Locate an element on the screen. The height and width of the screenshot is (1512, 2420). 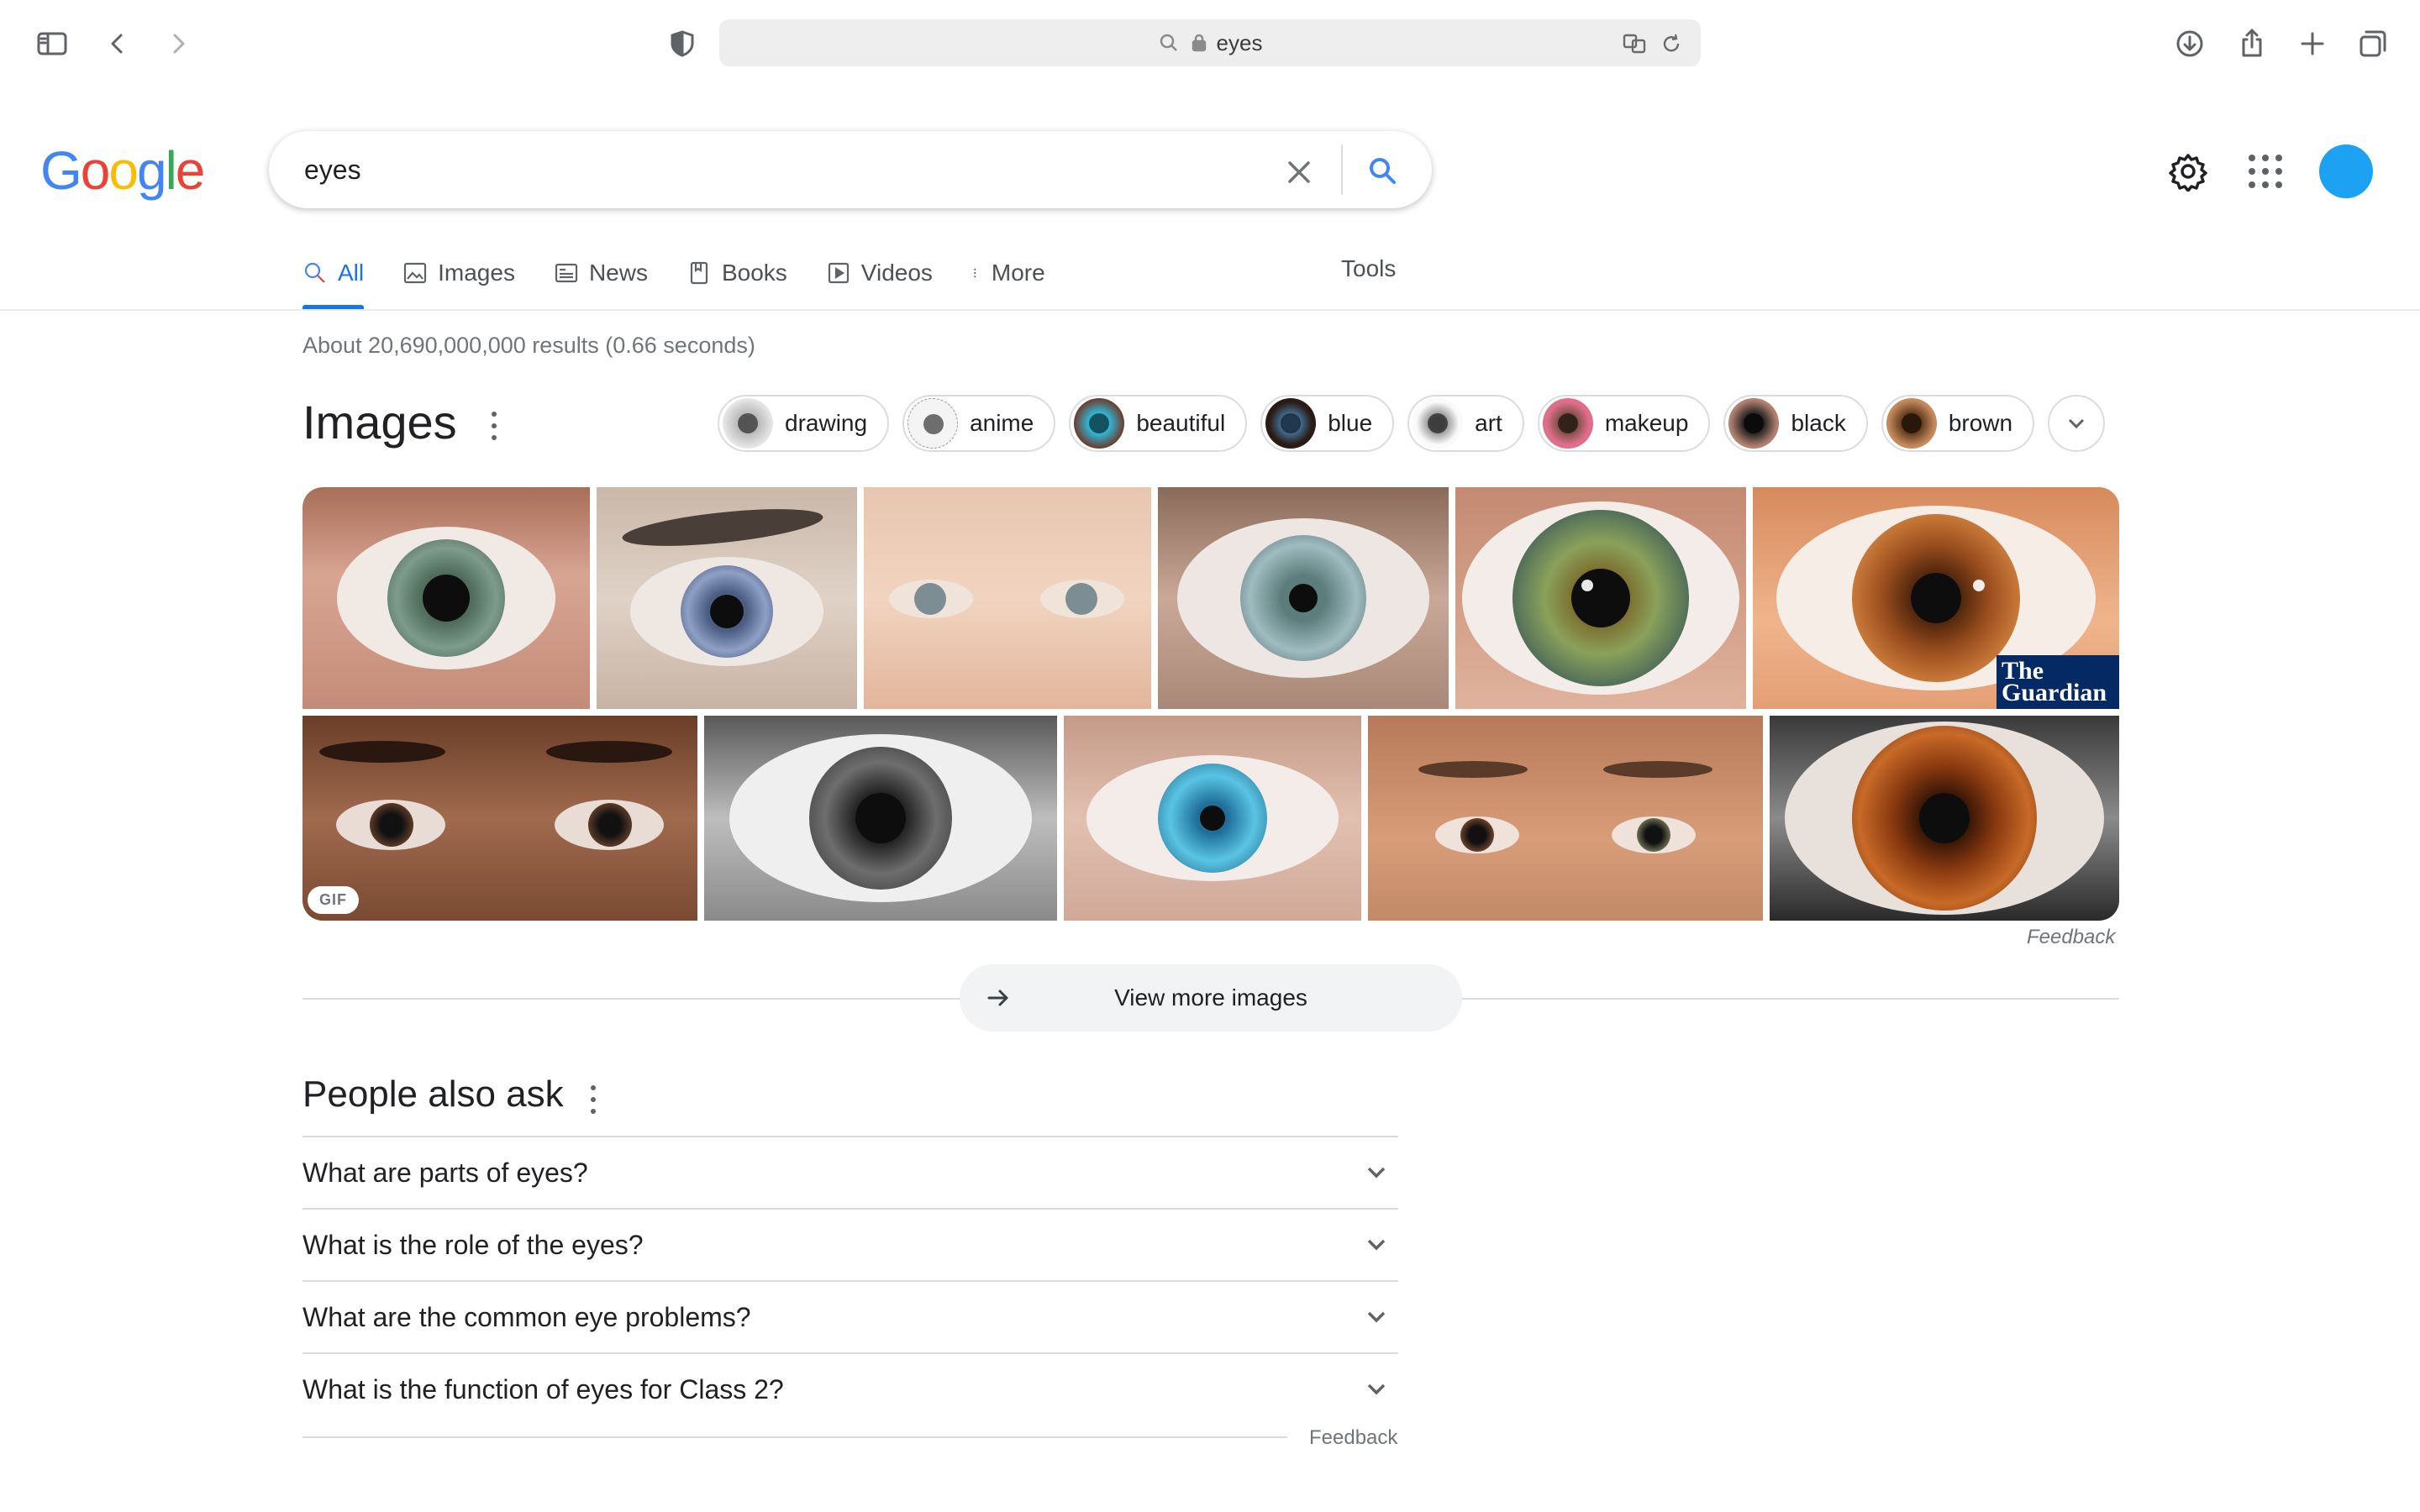
images-feedback-link: Feedback is located at coordinates (2071, 937).